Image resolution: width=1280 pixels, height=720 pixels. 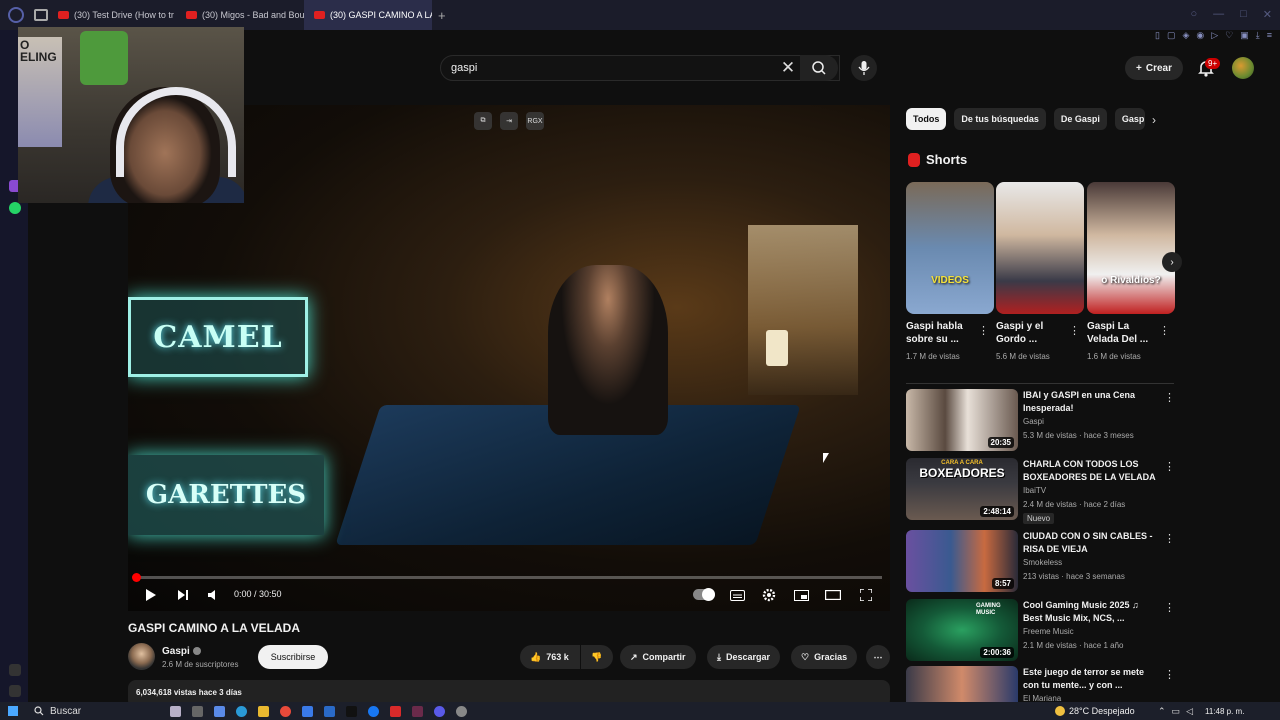 I want to click on chips-next-chevron-icon: ›, so click(x=1154, y=120).